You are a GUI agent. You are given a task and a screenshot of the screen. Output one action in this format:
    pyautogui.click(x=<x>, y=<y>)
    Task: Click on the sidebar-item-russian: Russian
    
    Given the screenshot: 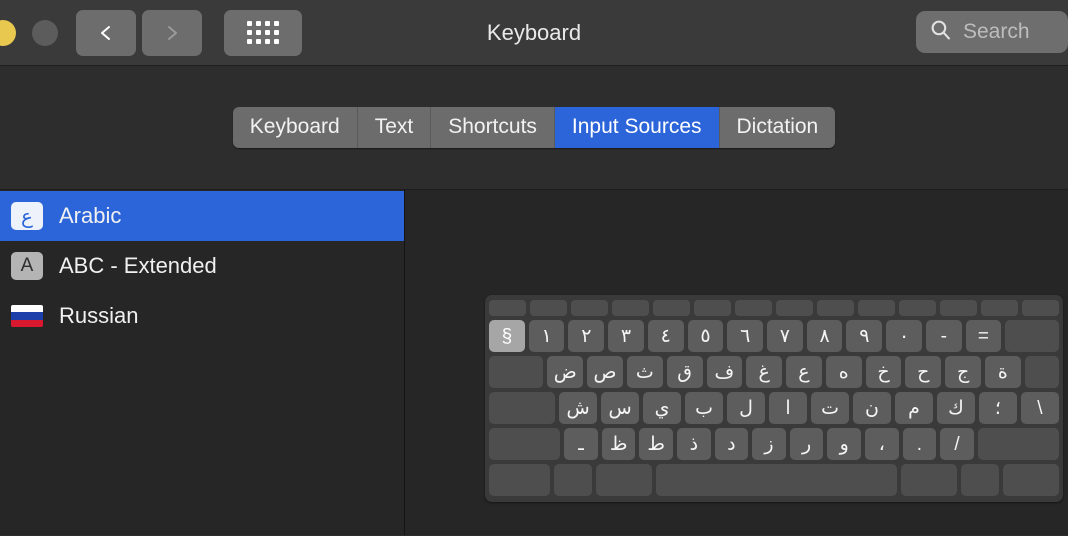 What is the action you would take?
    pyautogui.click(x=202, y=316)
    